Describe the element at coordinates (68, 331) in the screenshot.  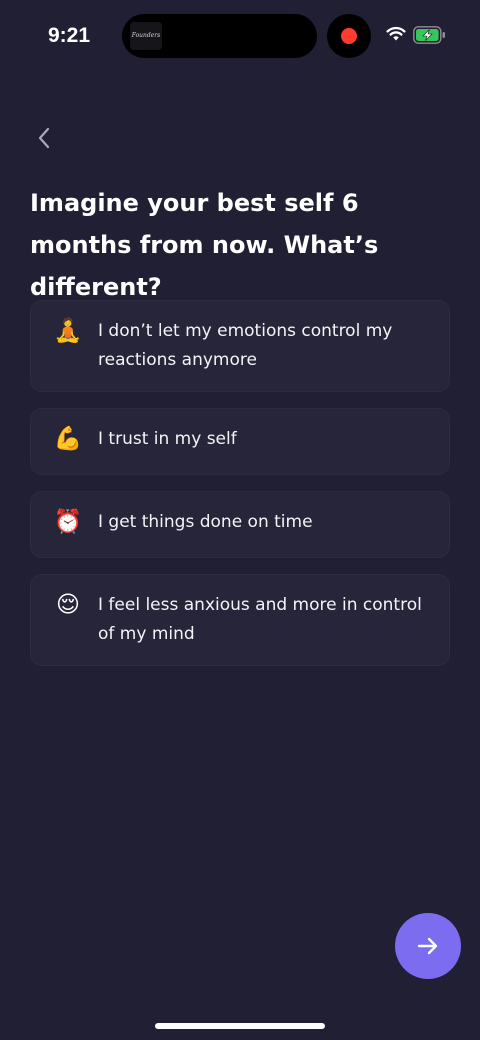
I see `meditation-icon: 🧘` at that location.